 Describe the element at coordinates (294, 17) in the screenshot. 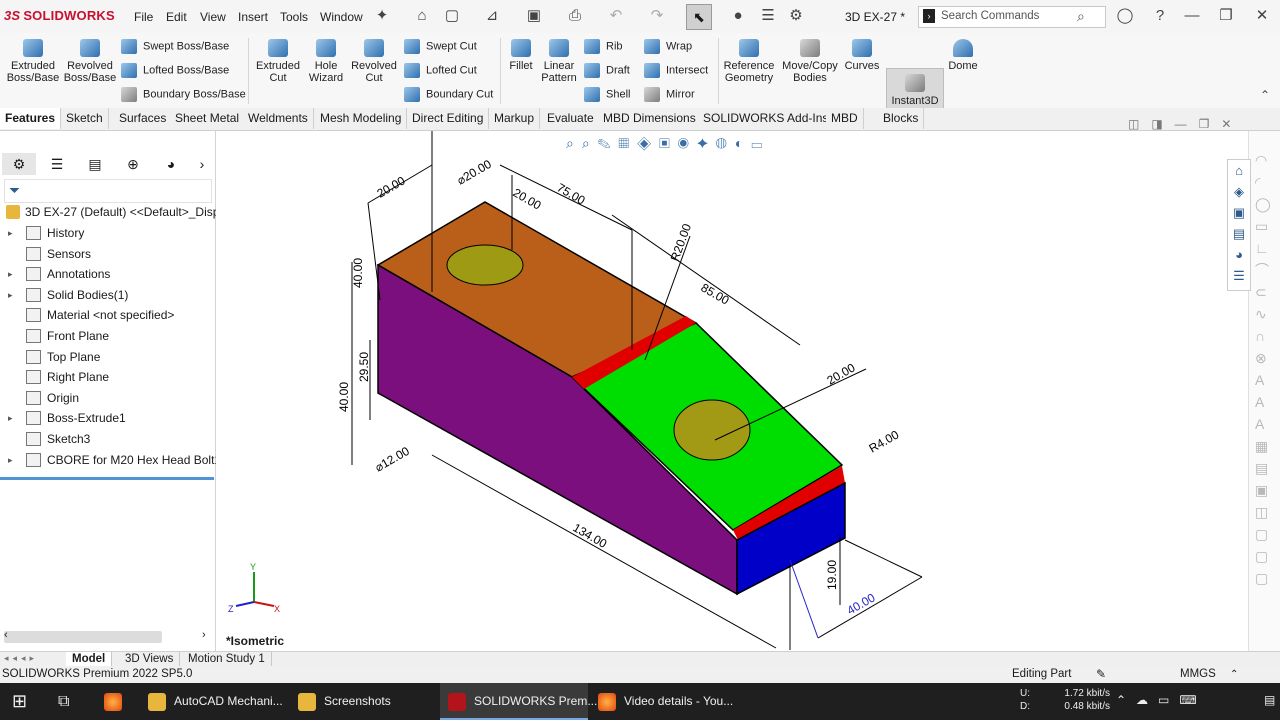

I see `menu-tools: Tools` at that location.